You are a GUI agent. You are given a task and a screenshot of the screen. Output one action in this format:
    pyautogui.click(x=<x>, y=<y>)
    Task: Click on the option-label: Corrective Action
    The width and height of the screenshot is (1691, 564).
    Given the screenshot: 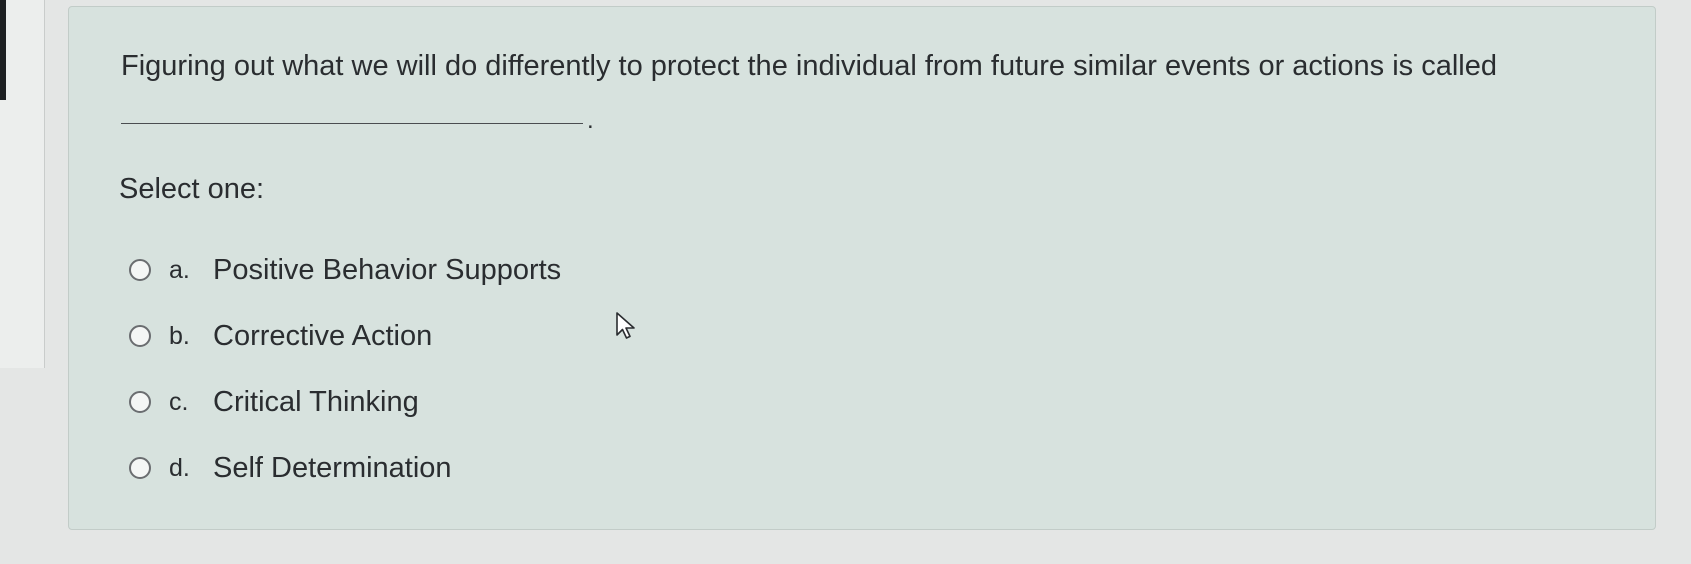 What is the action you would take?
    pyautogui.click(x=322, y=336)
    